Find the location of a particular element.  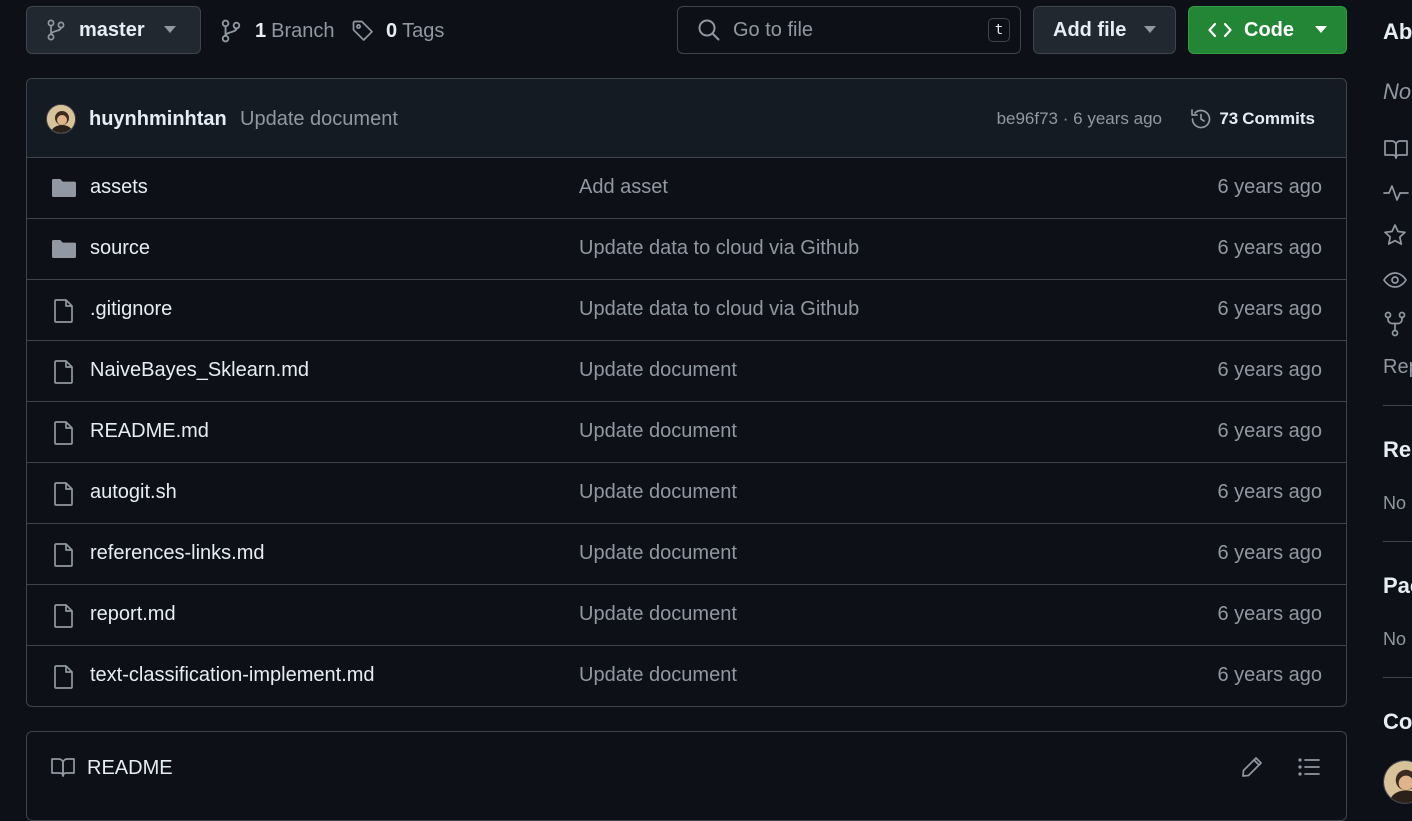

star-icon is located at coordinates (1396, 235).